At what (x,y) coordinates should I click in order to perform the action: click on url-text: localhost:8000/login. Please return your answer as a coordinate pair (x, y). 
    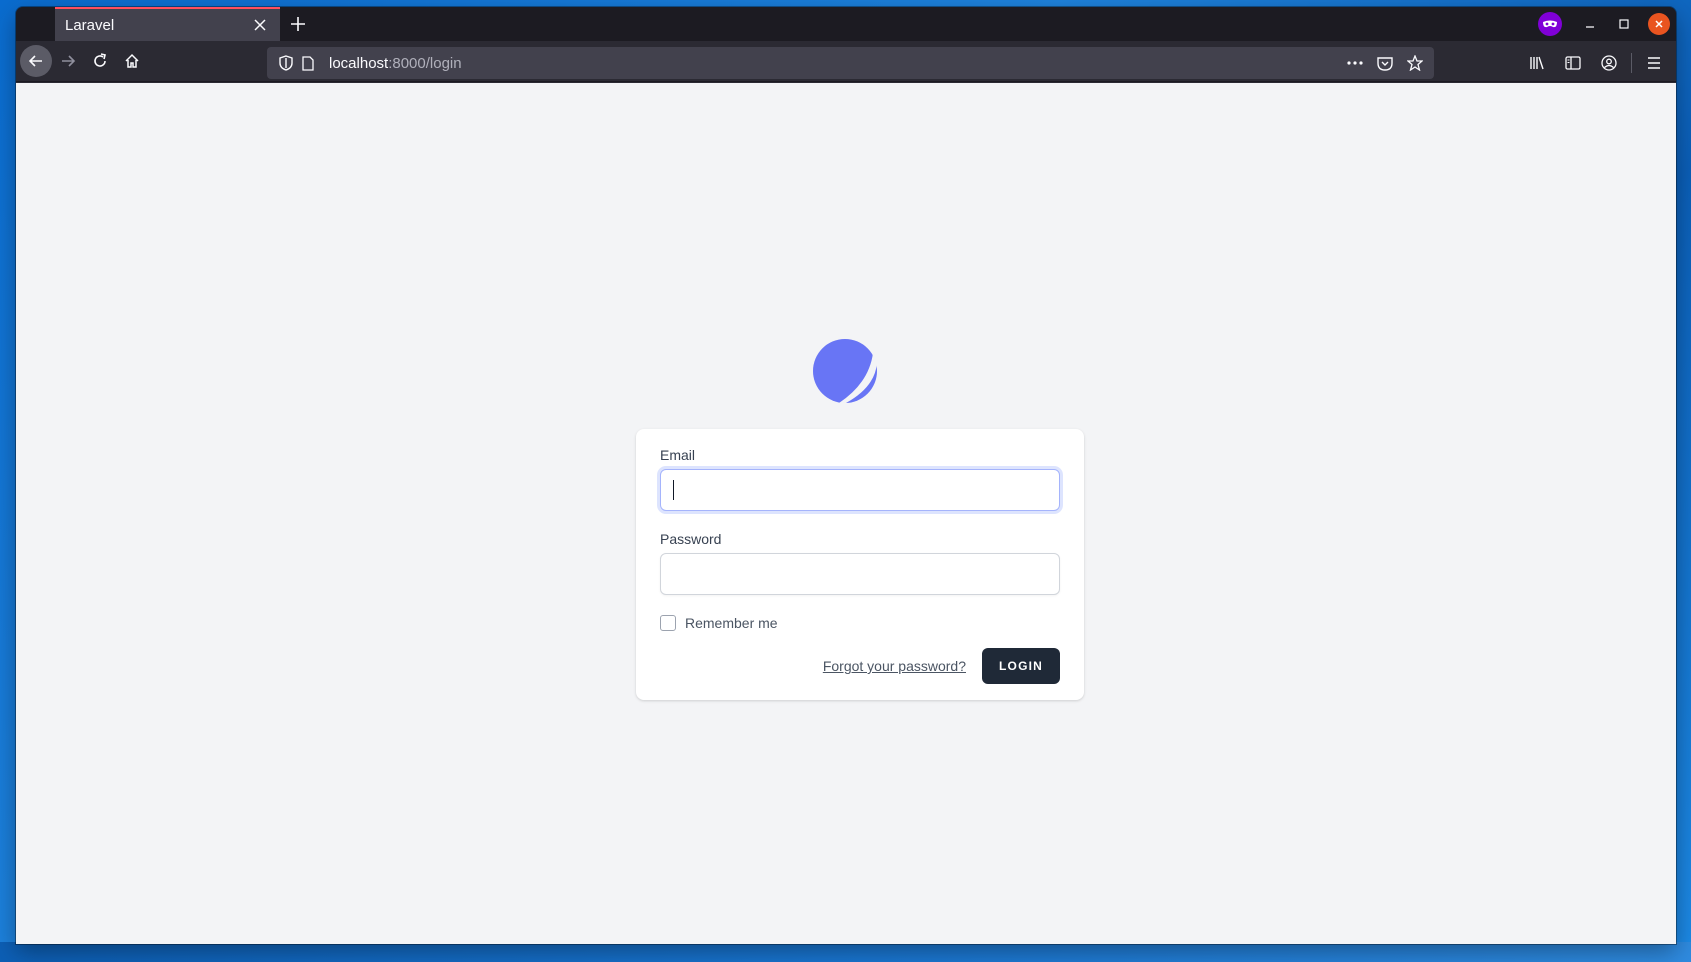
    Looking at the image, I should click on (836, 63).